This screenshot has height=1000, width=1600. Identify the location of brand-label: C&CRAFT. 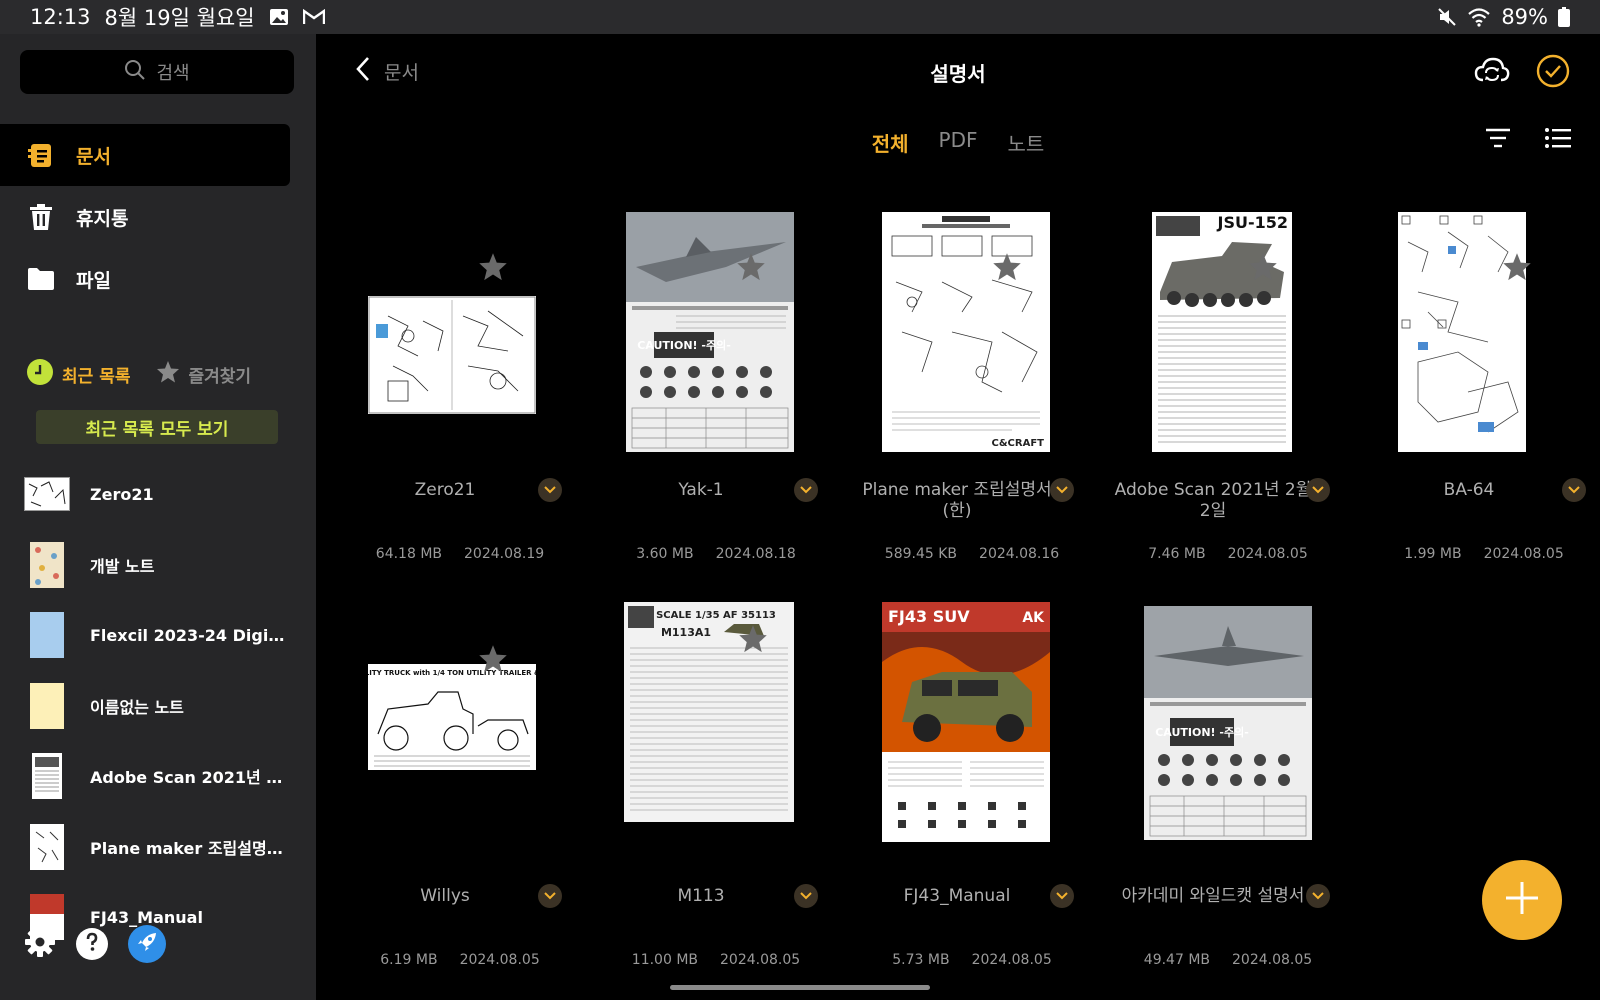
(1018, 443).